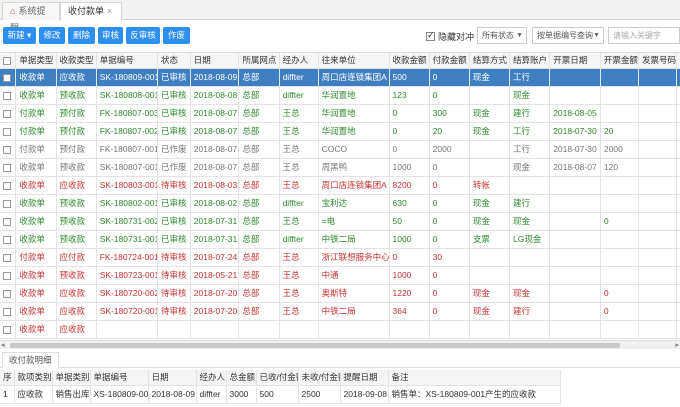 This screenshot has width=680, height=407. I want to click on table-cell: 付款单, so click(36, 257).